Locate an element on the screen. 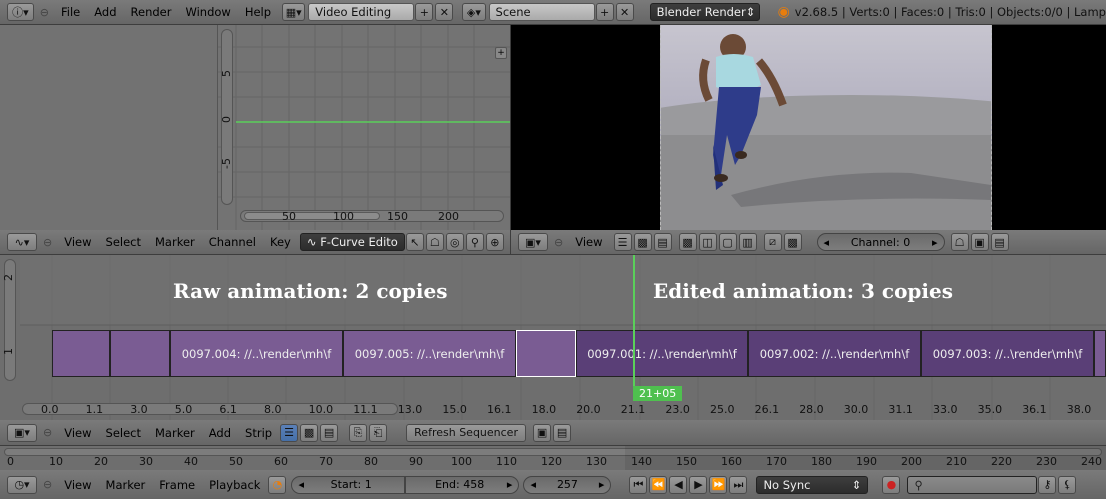 The image size is (1106, 499). info-editor-type-button: ⓘ▾ is located at coordinates (20, 12).